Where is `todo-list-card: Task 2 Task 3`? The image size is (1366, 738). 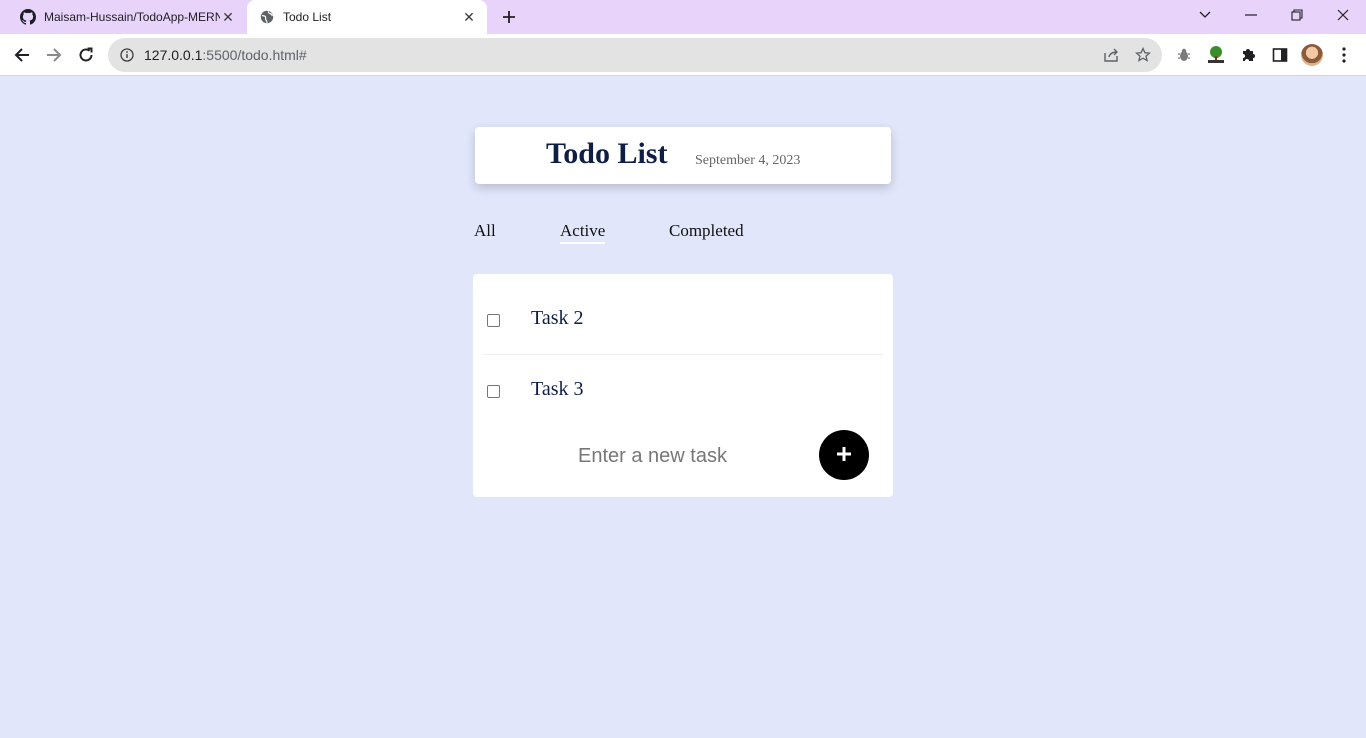 todo-list-card: Task 2 Task 3 is located at coordinates (683, 385).